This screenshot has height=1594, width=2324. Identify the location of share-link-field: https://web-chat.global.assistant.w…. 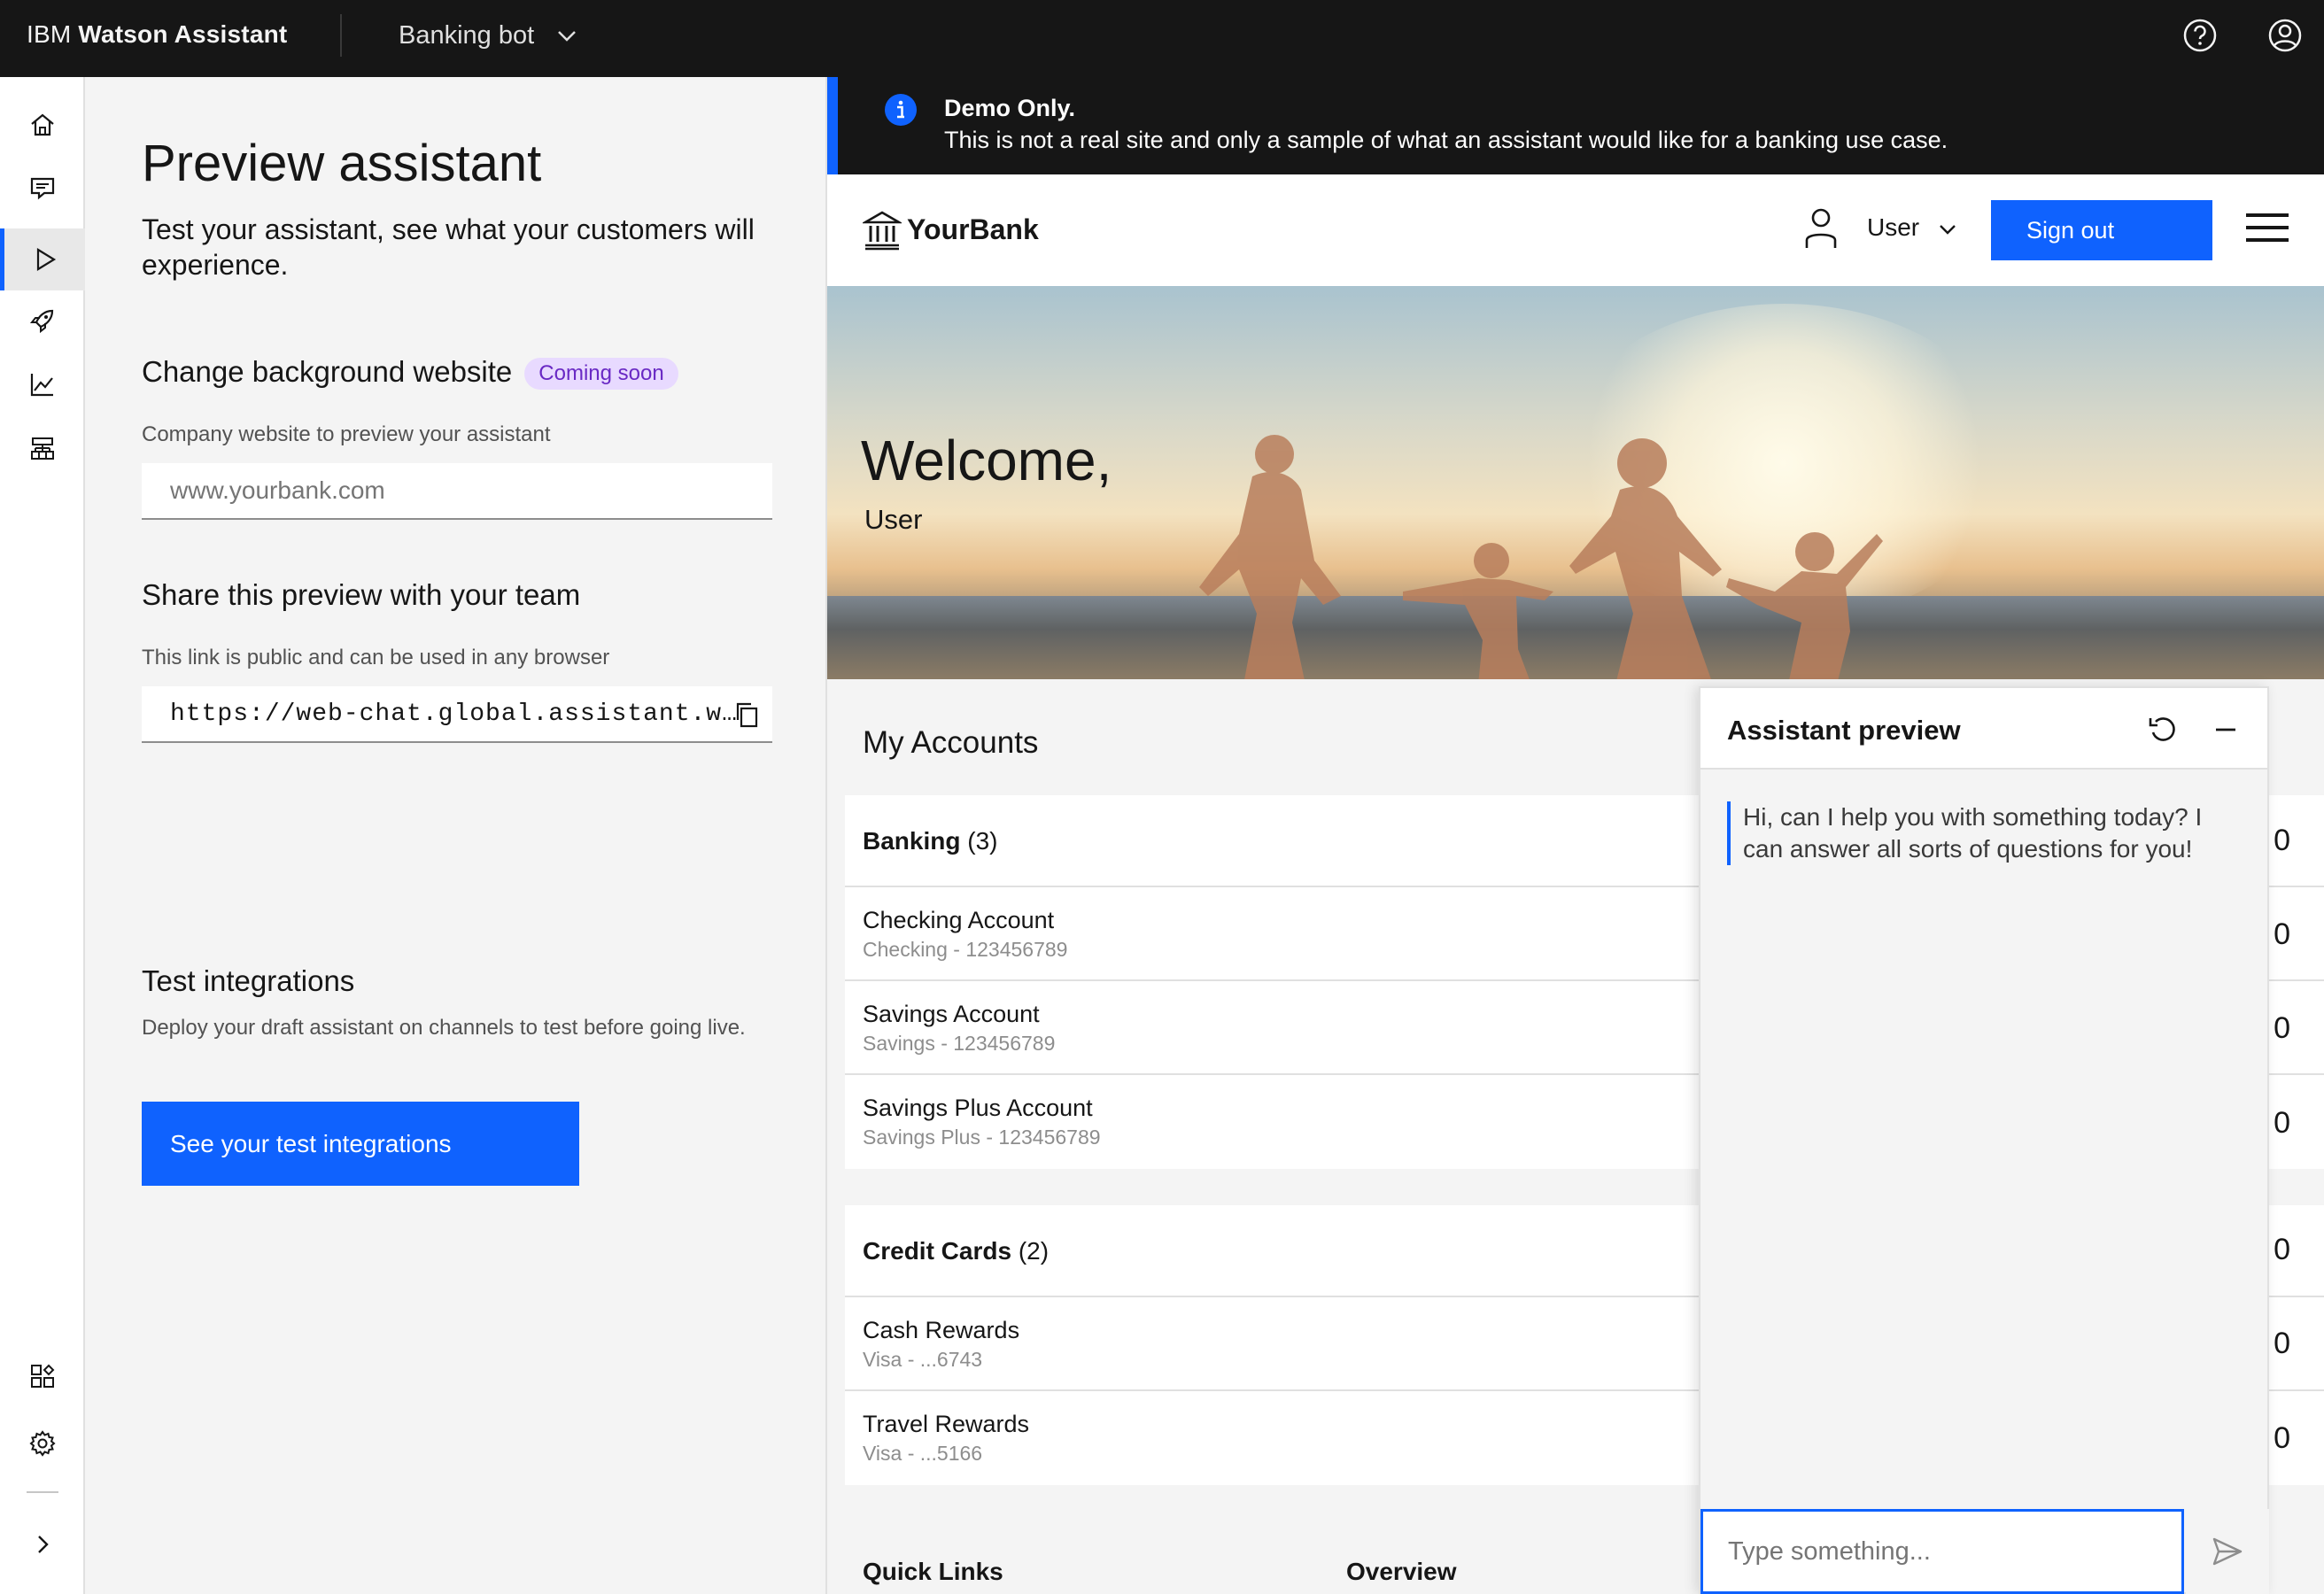
(457, 714).